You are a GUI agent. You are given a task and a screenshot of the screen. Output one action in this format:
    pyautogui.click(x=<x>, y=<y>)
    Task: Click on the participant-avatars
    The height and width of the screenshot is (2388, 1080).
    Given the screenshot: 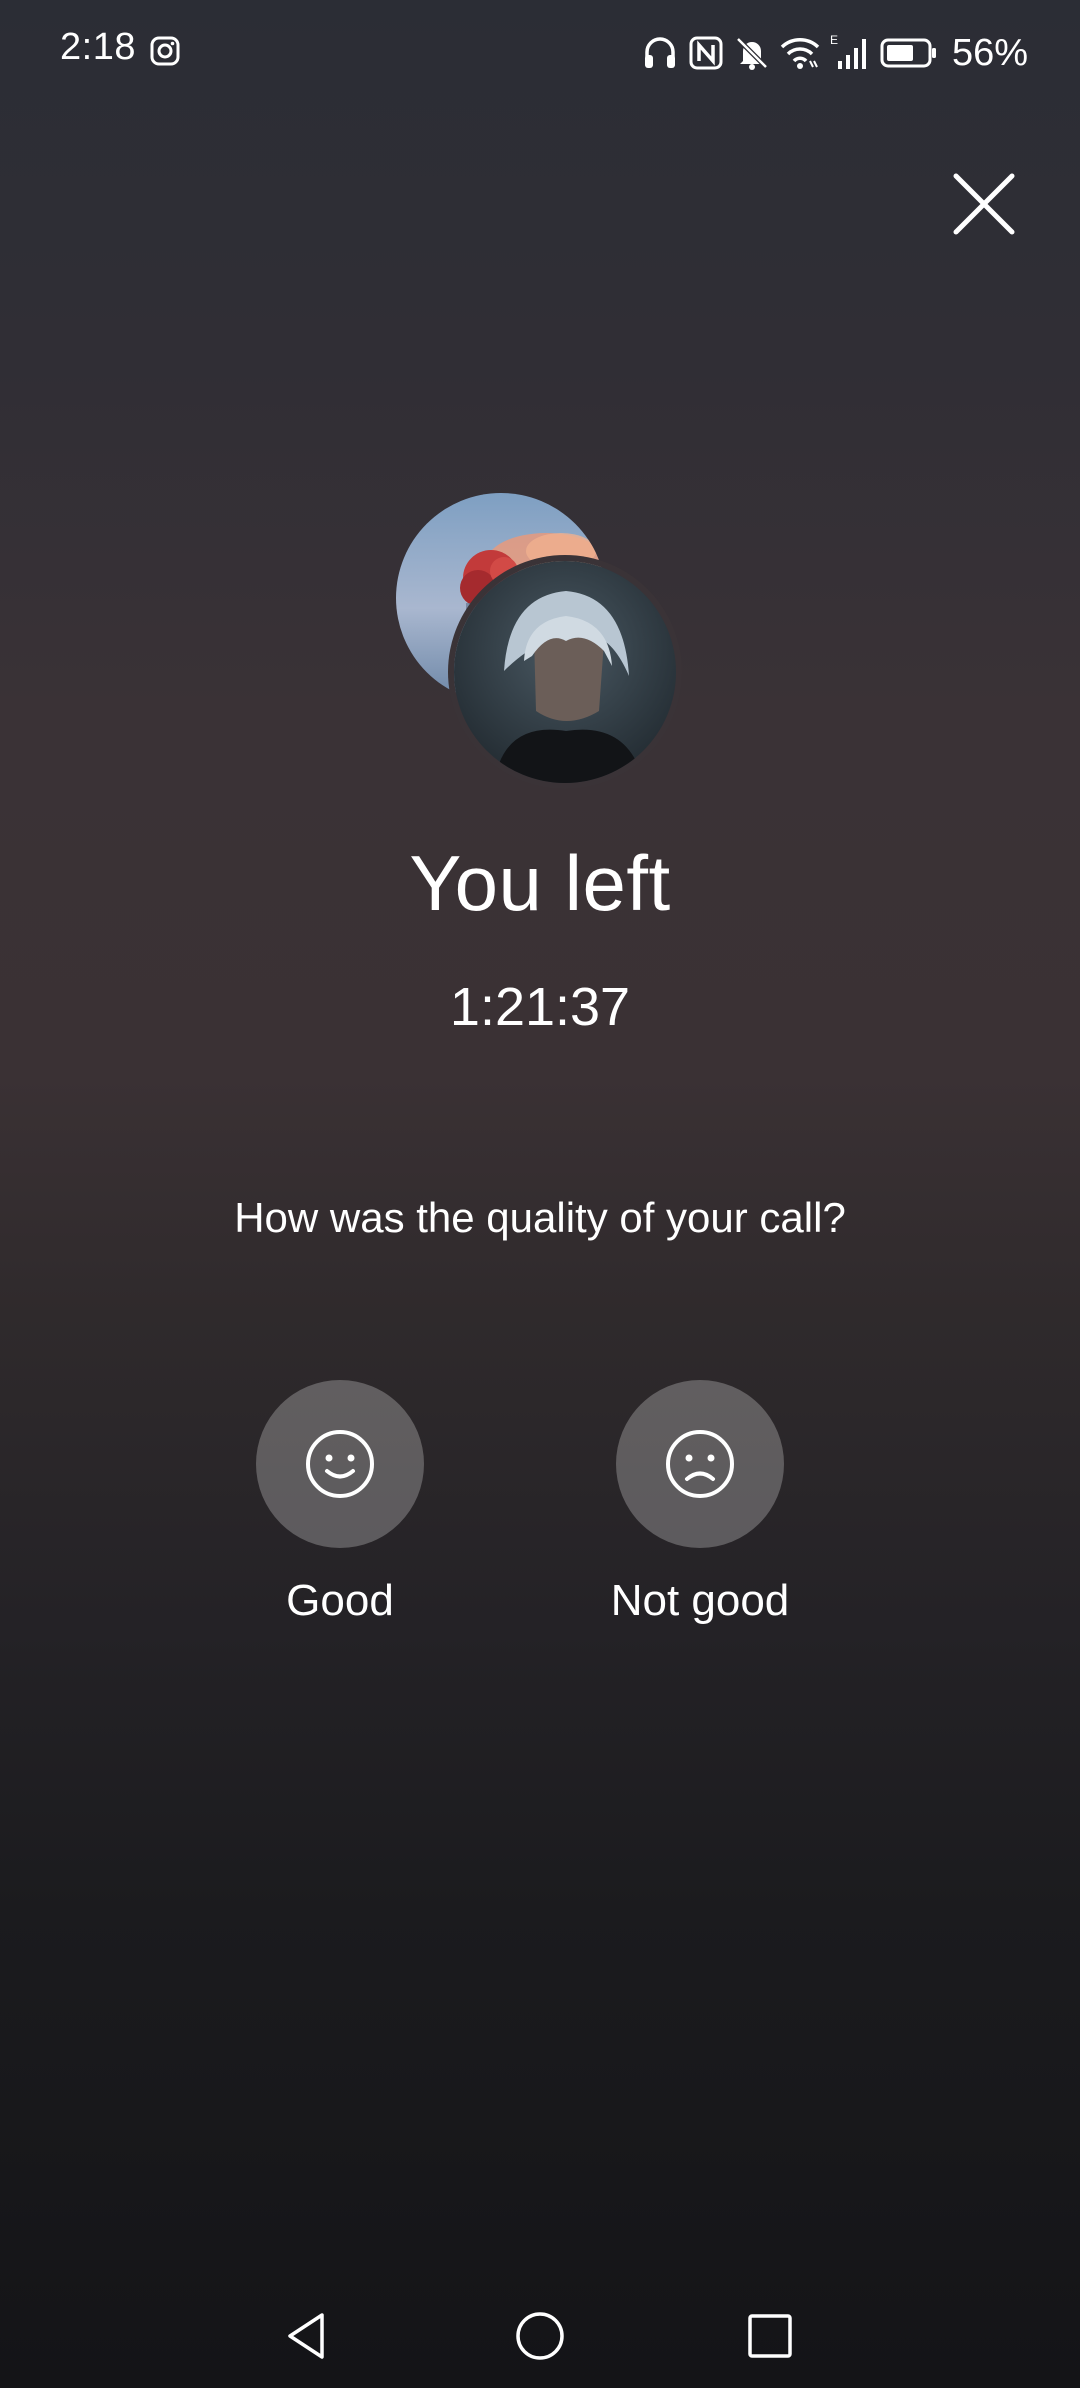 What is the action you would take?
    pyautogui.click(x=541, y=638)
    